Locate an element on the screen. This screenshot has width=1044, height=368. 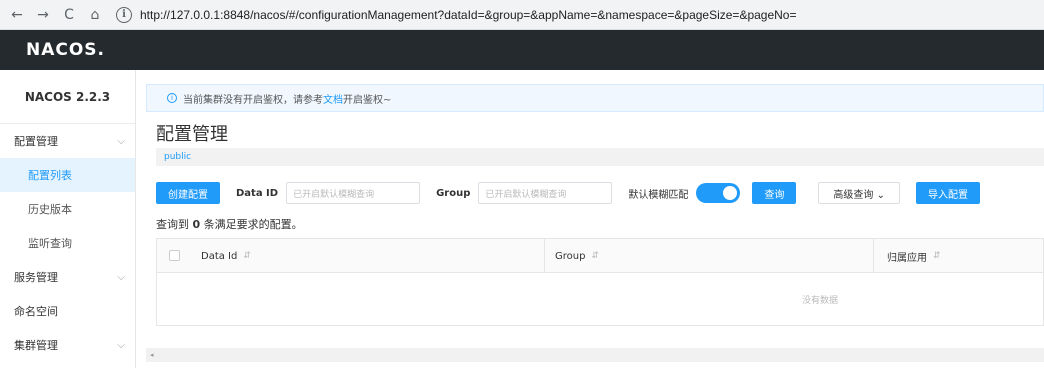
forward-arrow-icon: → is located at coordinates (43, 15).